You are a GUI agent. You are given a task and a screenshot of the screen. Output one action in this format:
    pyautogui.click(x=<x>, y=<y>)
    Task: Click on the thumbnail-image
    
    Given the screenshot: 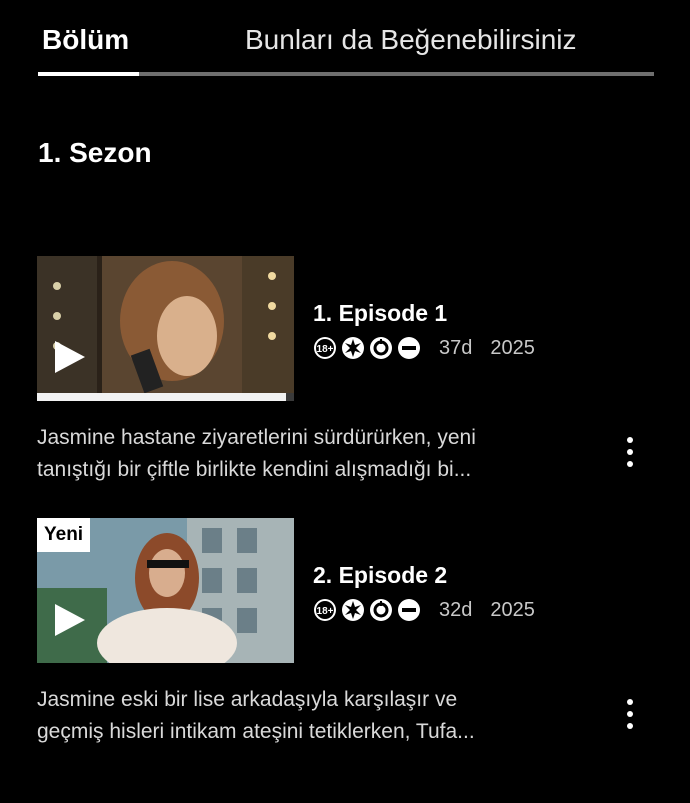 What is the action you would take?
    pyautogui.click(x=165, y=328)
    